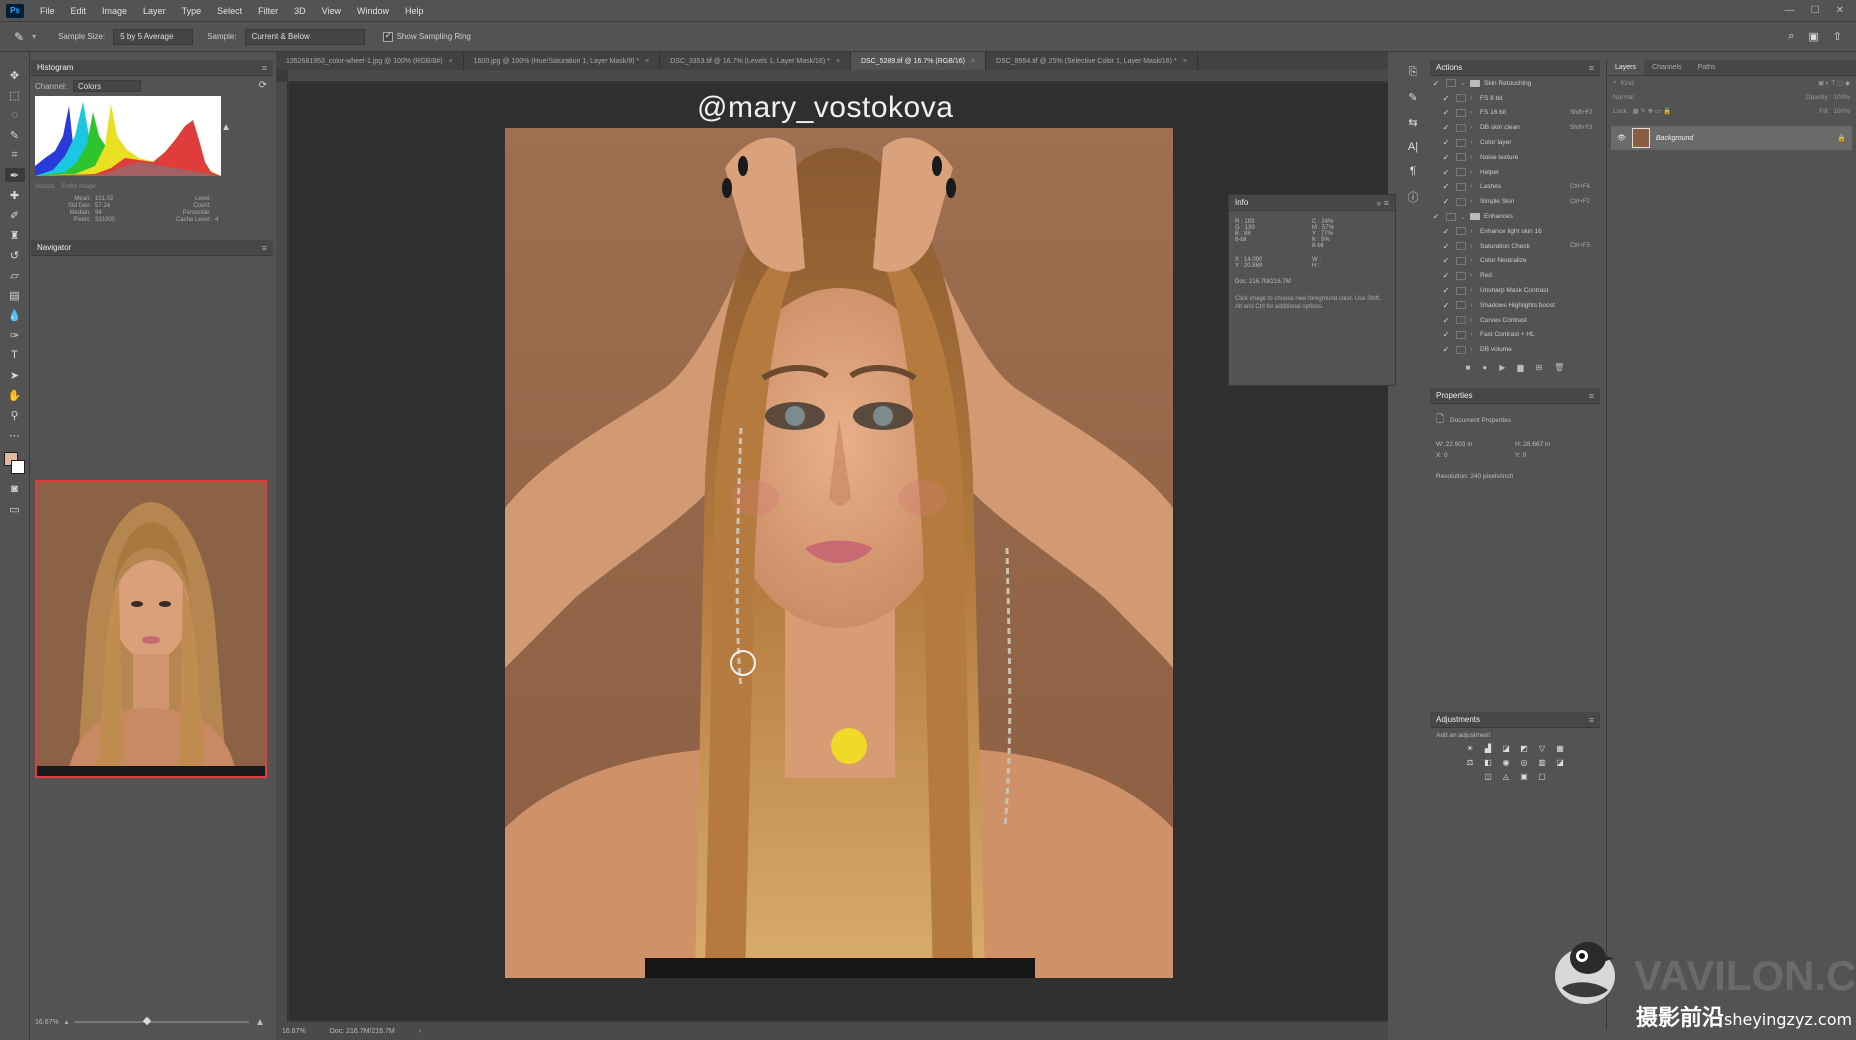 Image resolution: width=1856 pixels, height=1040 pixels. What do you see at coordinates (1627, 83) in the screenshot?
I see `layer-kind-filter: Kind` at bounding box center [1627, 83].